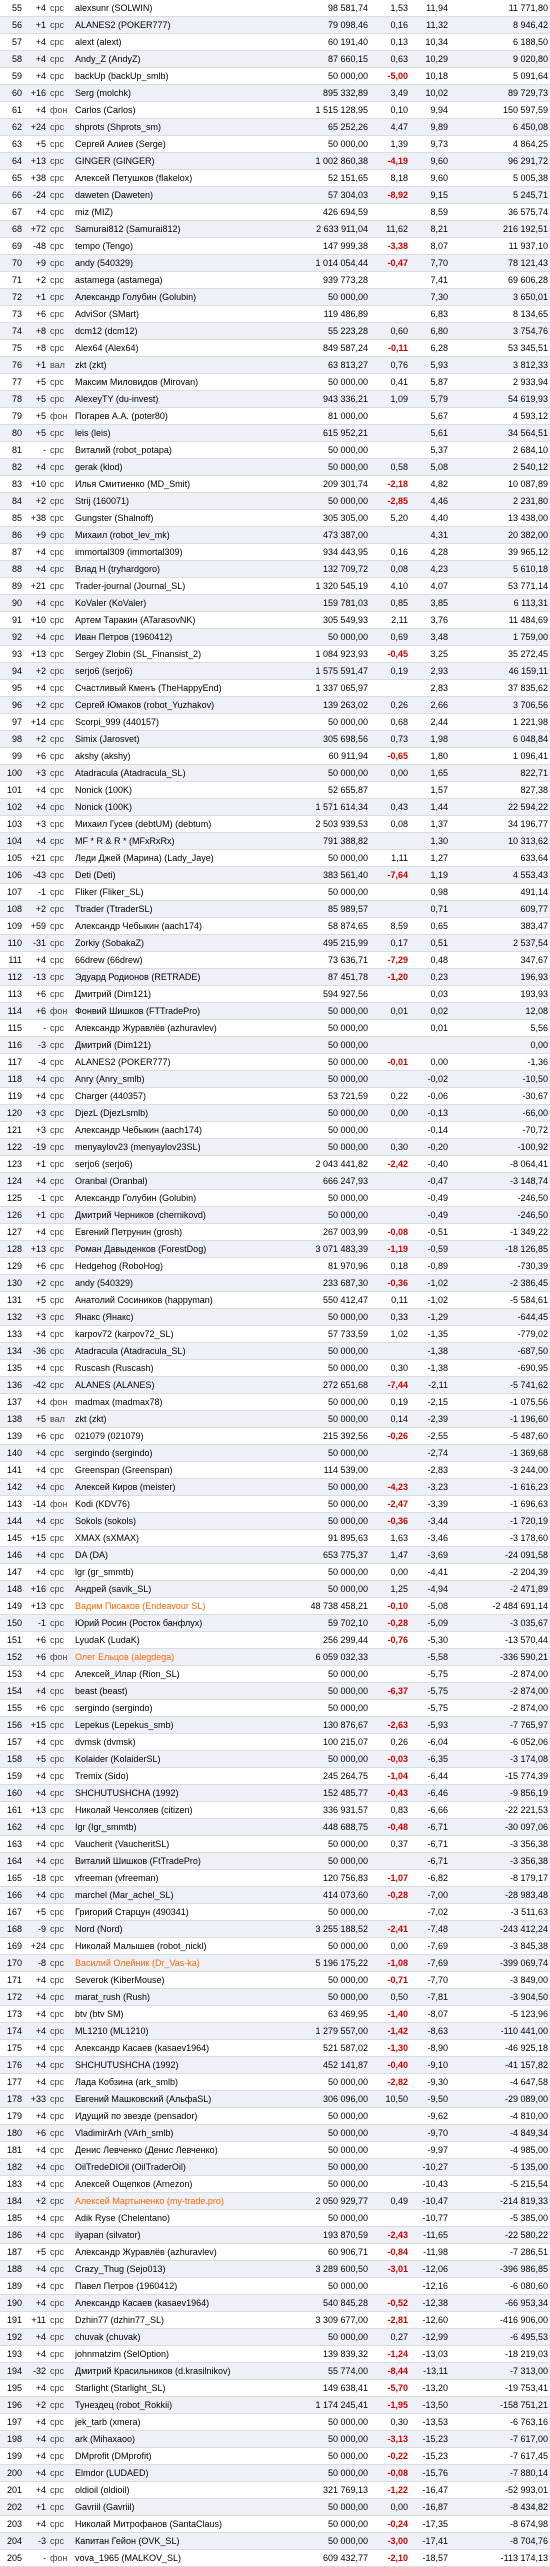 This screenshot has height=2567, width=550. What do you see at coordinates (182, 960) in the screenshot?
I see `cell-name: 66drew (66drew)` at bounding box center [182, 960].